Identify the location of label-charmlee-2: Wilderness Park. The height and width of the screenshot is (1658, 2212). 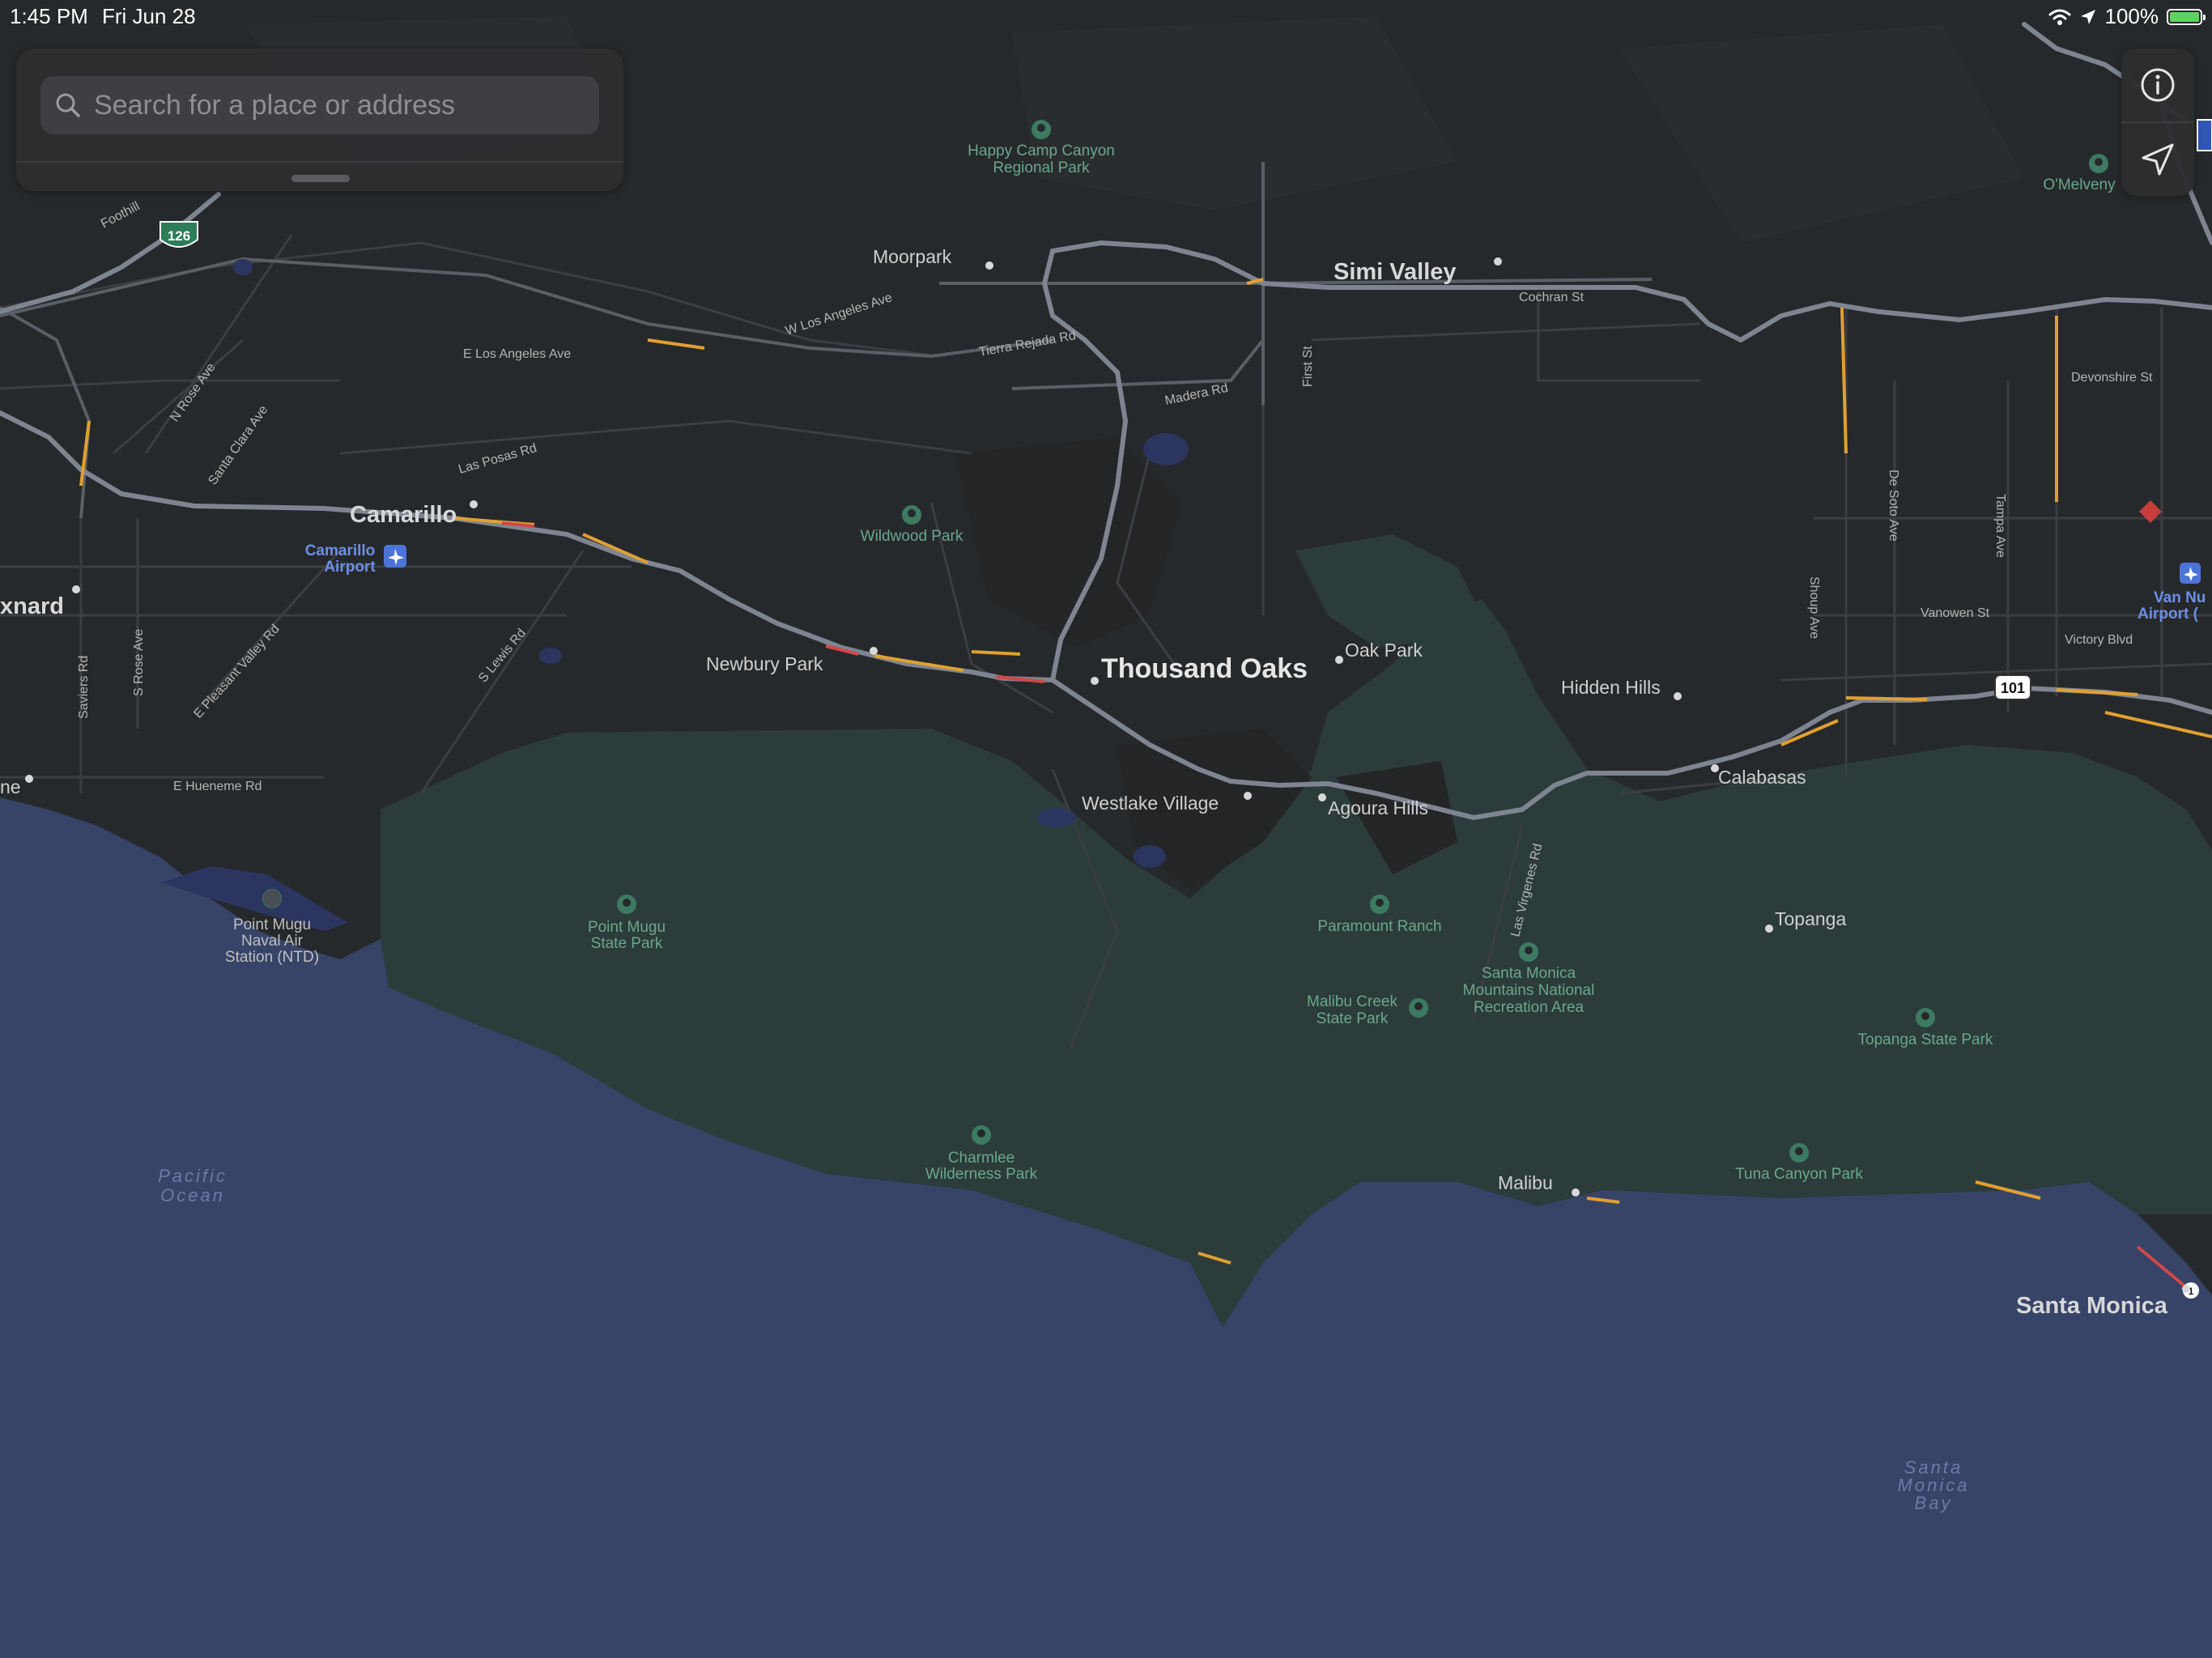
(982, 1174).